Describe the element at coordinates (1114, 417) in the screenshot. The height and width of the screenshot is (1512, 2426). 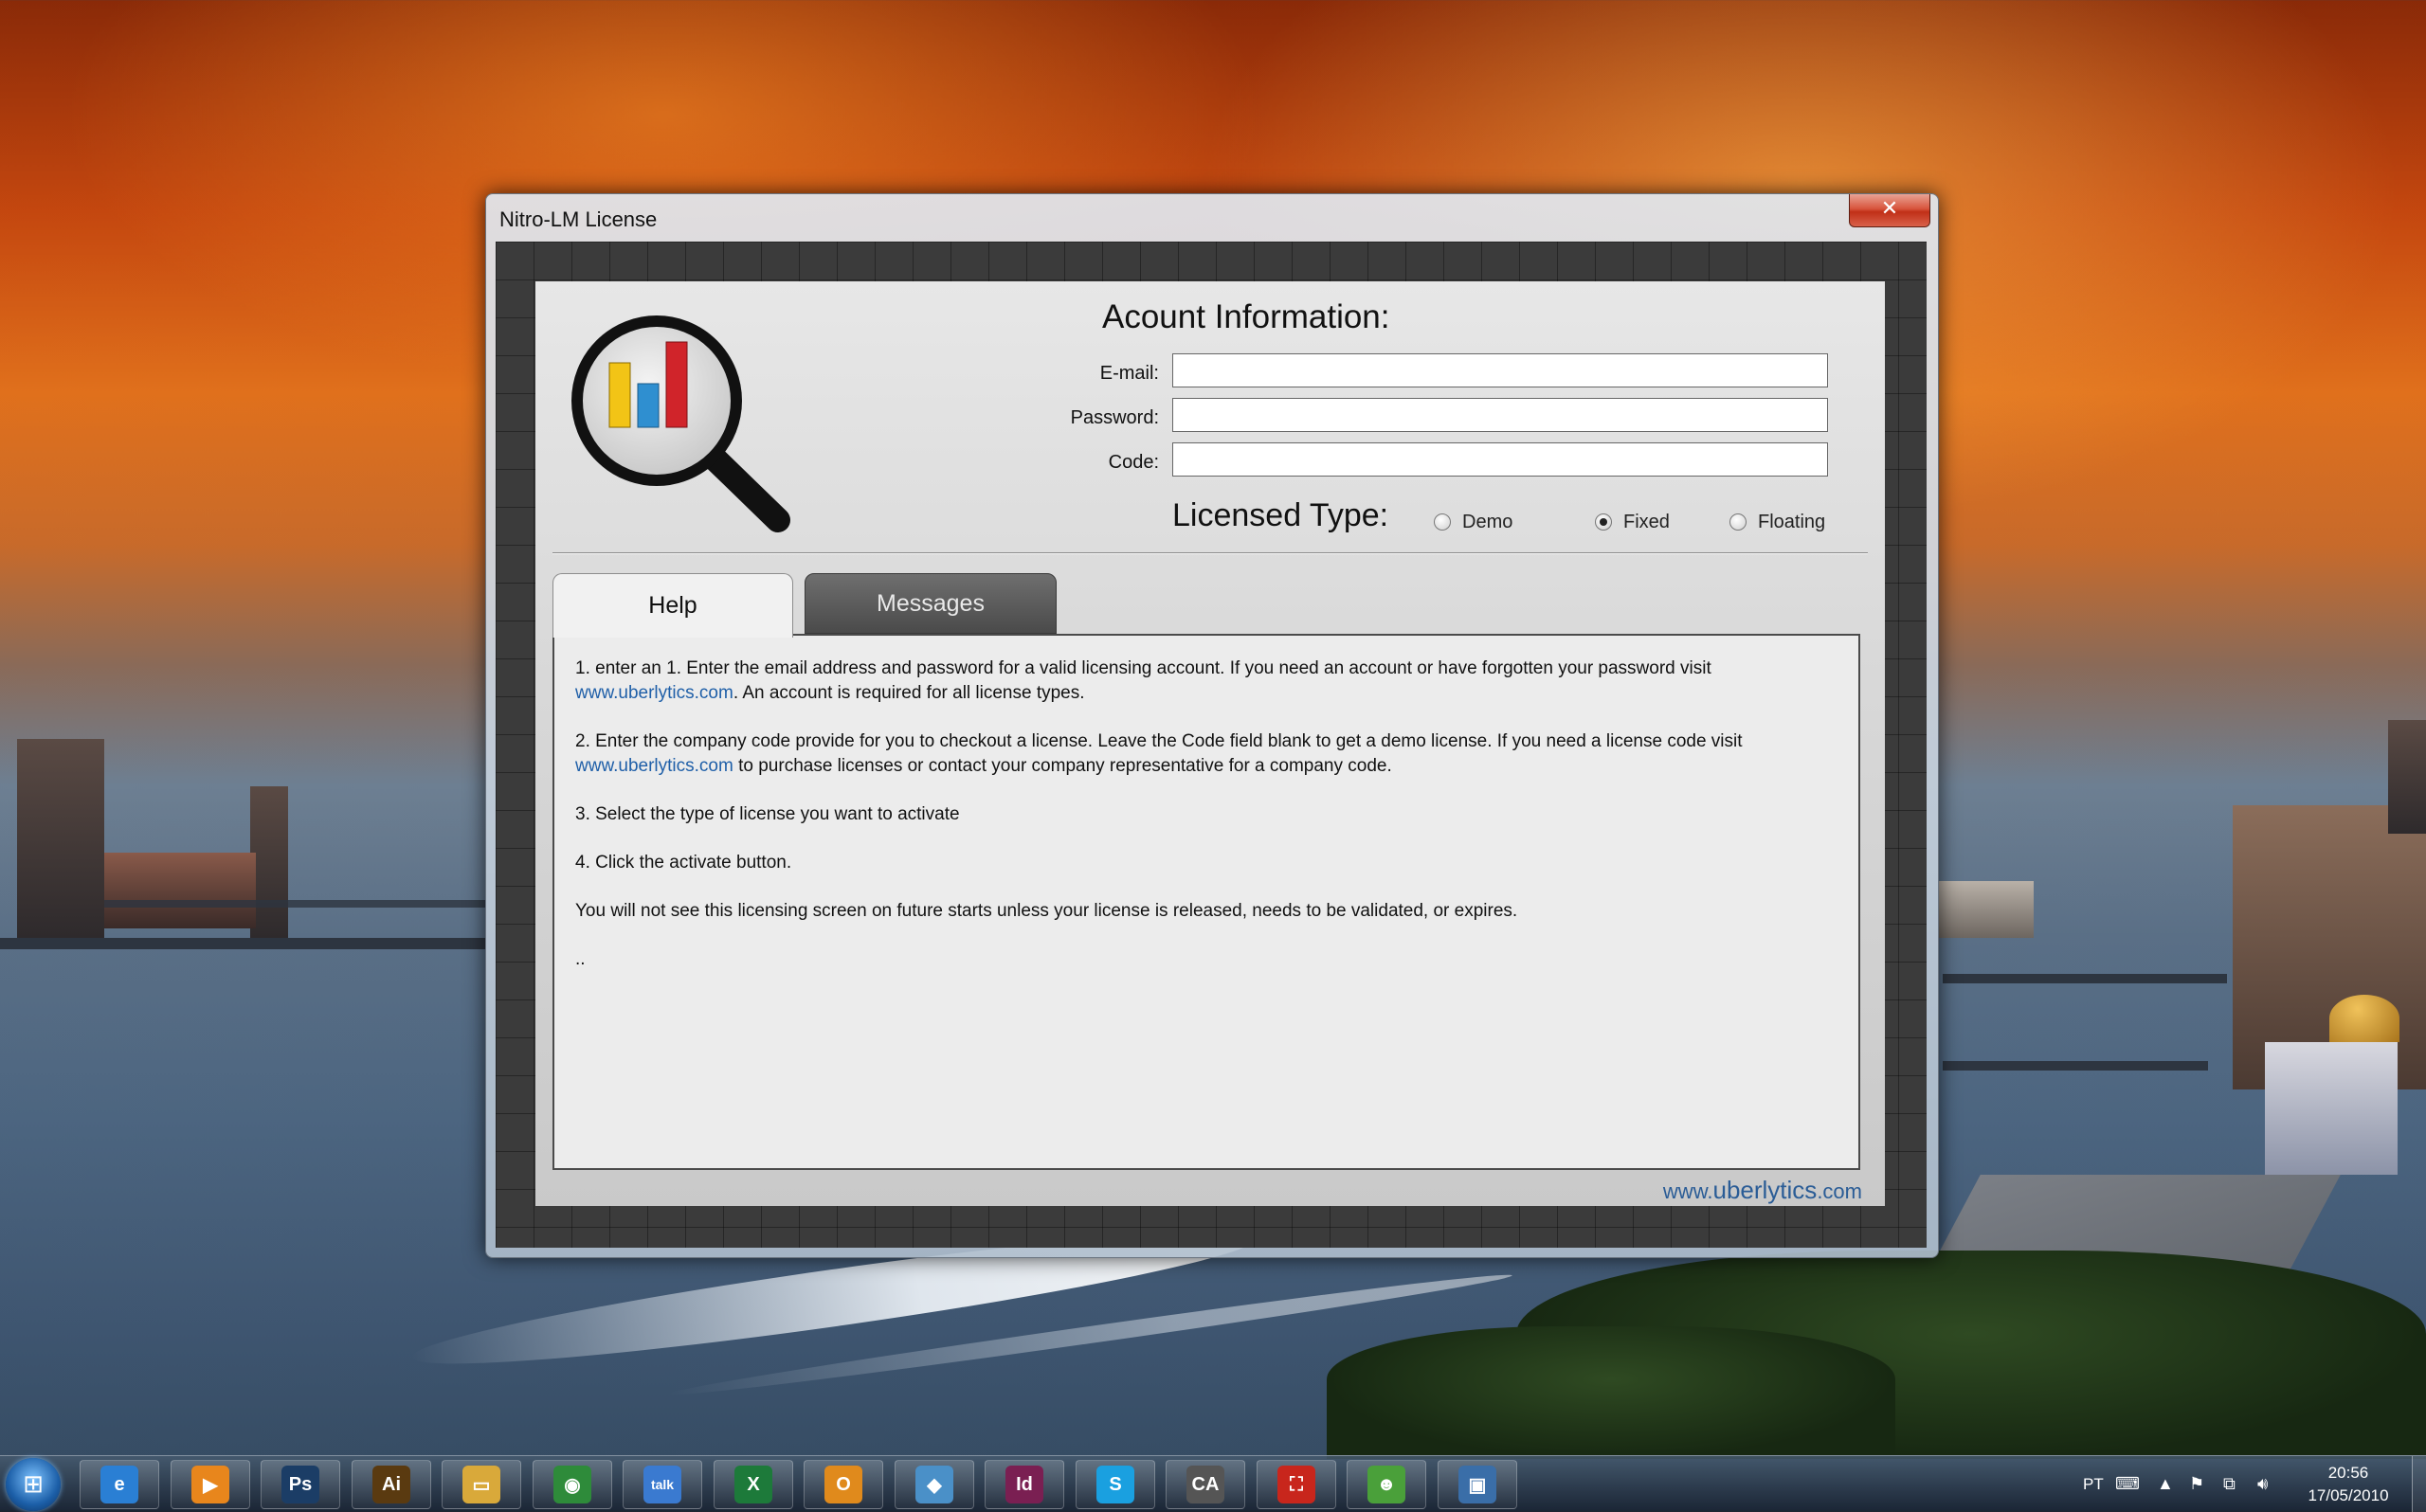
I see `password-label: Password:` at that location.